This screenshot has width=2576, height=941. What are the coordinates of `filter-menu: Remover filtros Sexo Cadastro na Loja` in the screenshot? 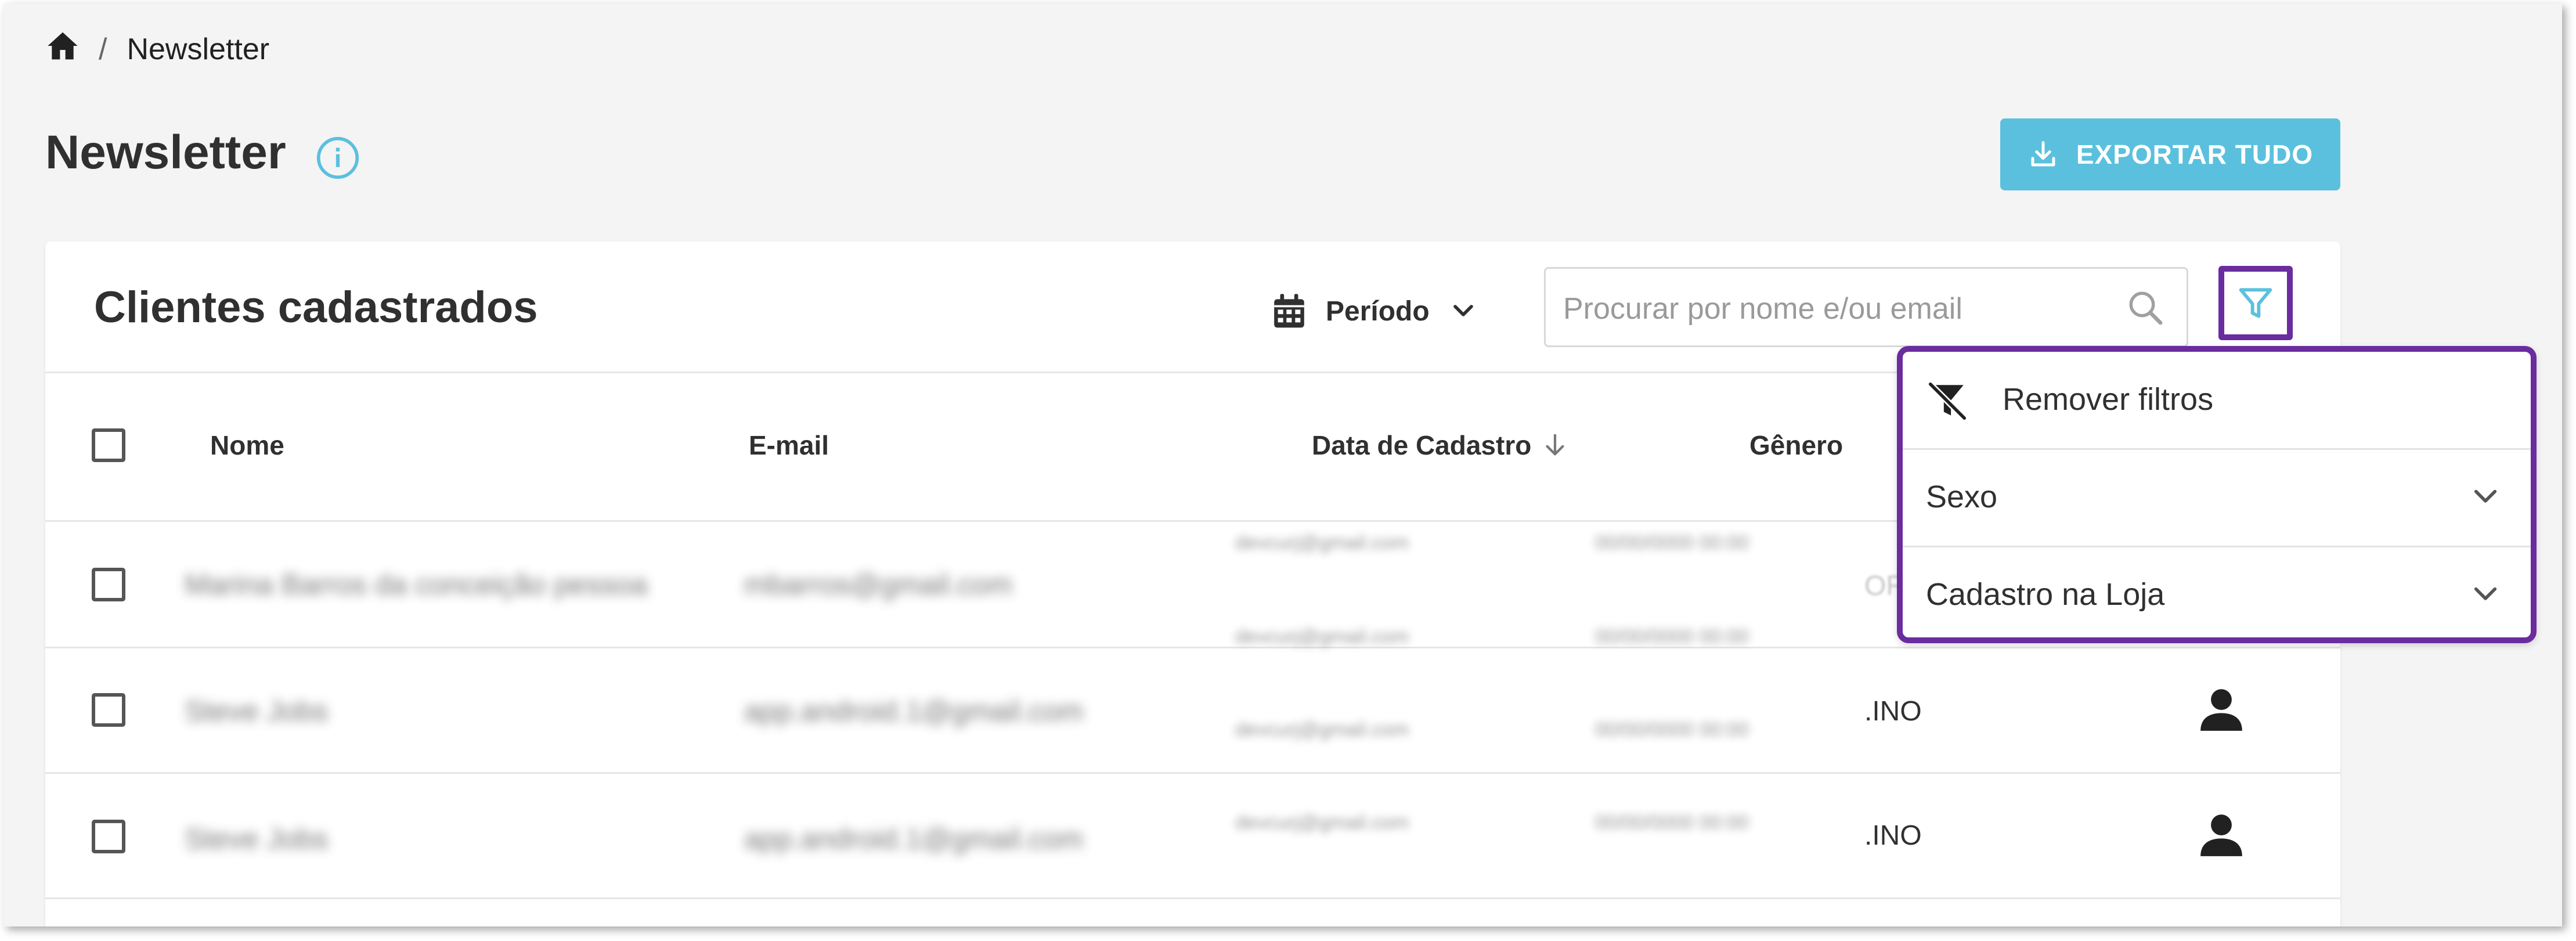 It's located at (2217, 494).